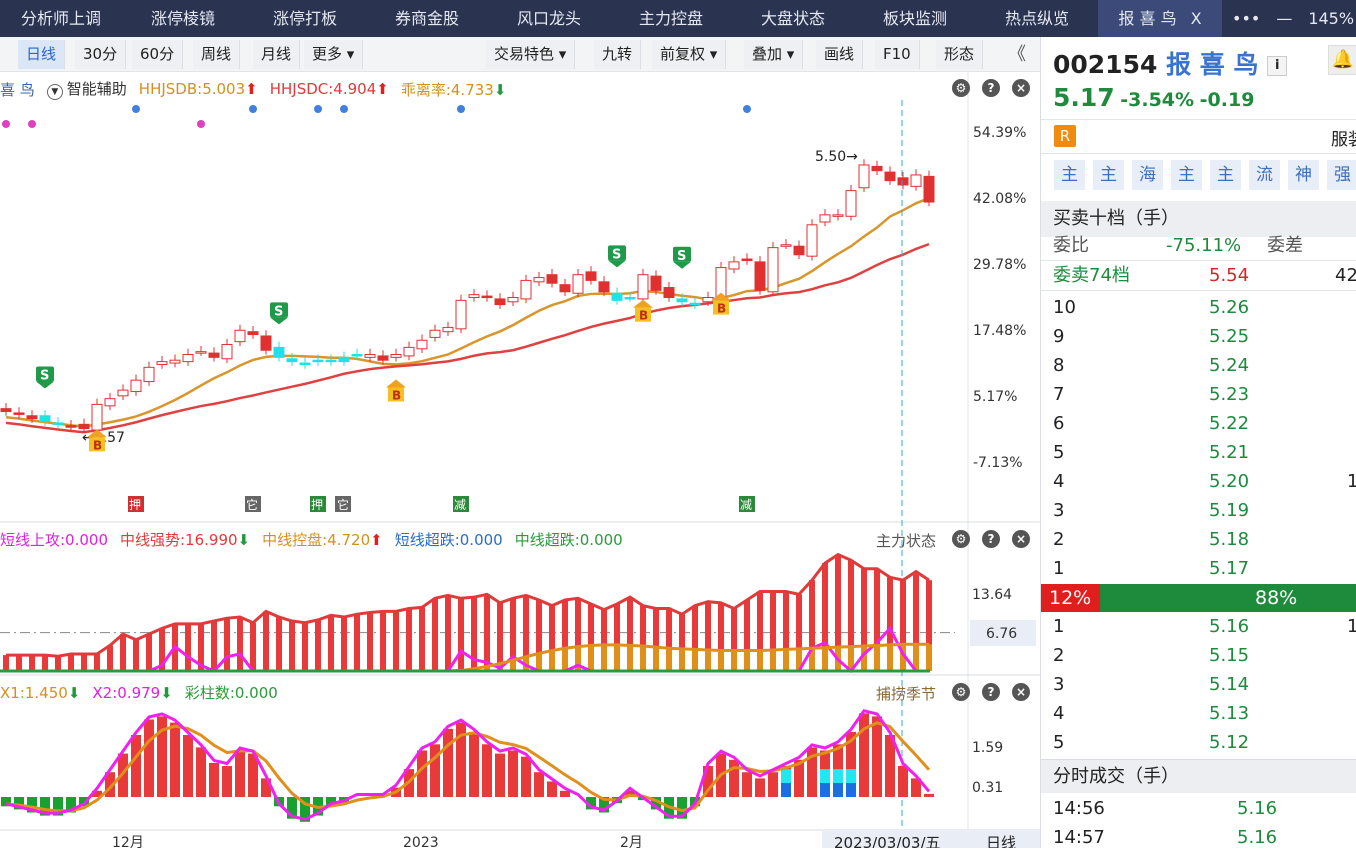 The image size is (1356, 852). What do you see at coordinates (915, 18) in the screenshot?
I see `tab-item: 板块监测` at bounding box center [915, 18].